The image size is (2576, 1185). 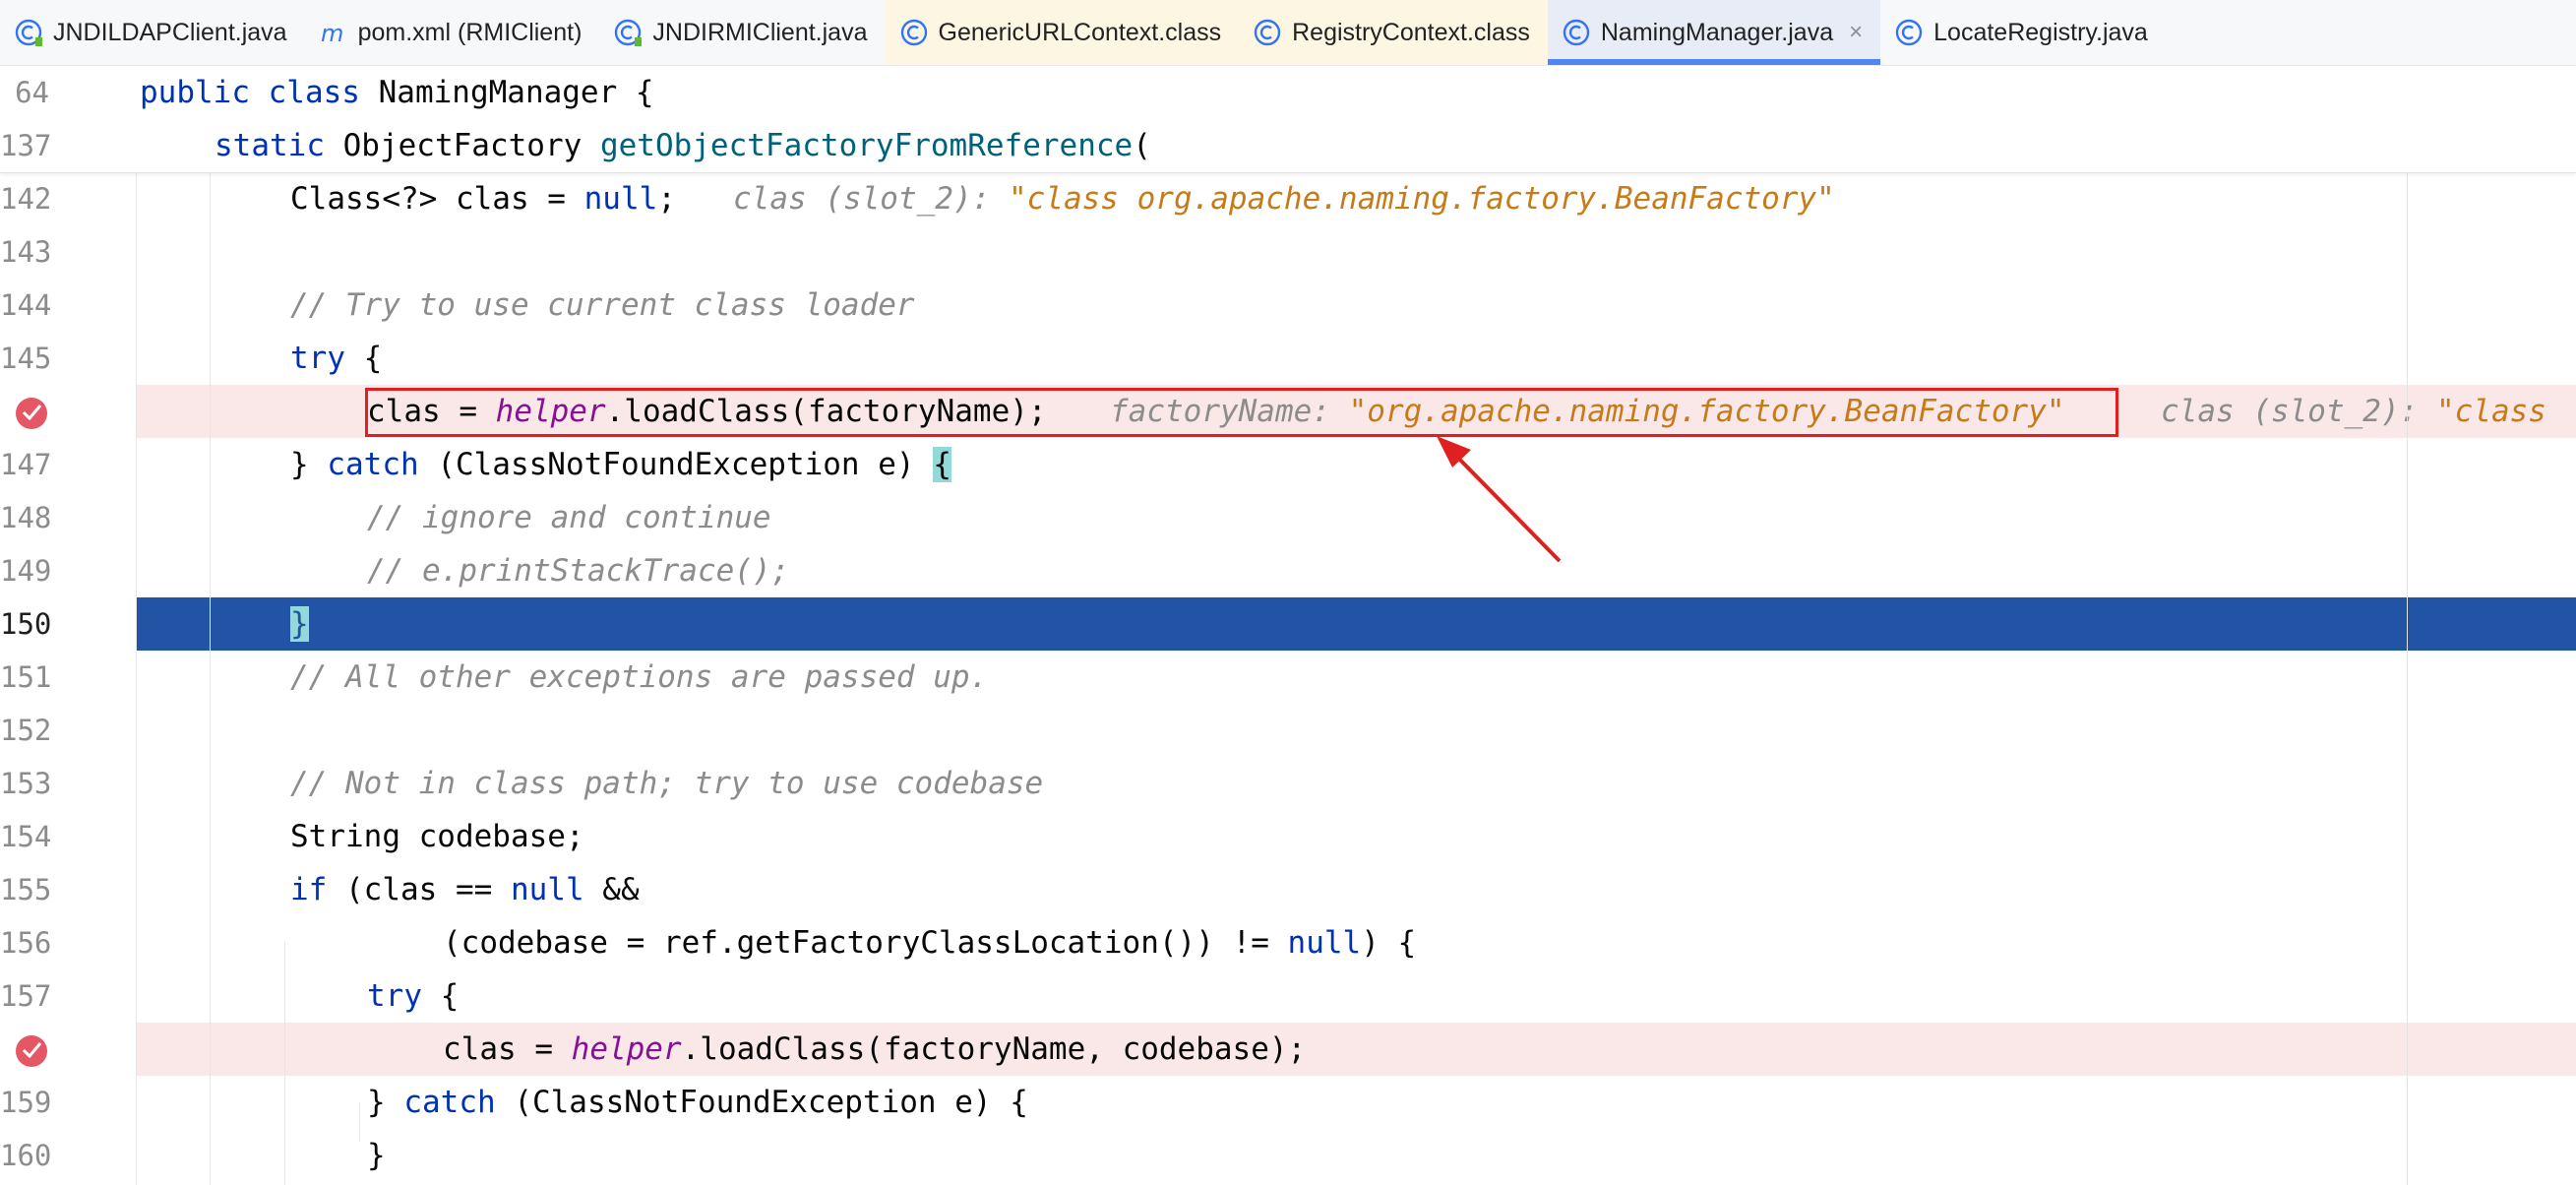 I want to click on tab-jndildapclient: JNDILDAPClient.java, so click(x=152, y=32).